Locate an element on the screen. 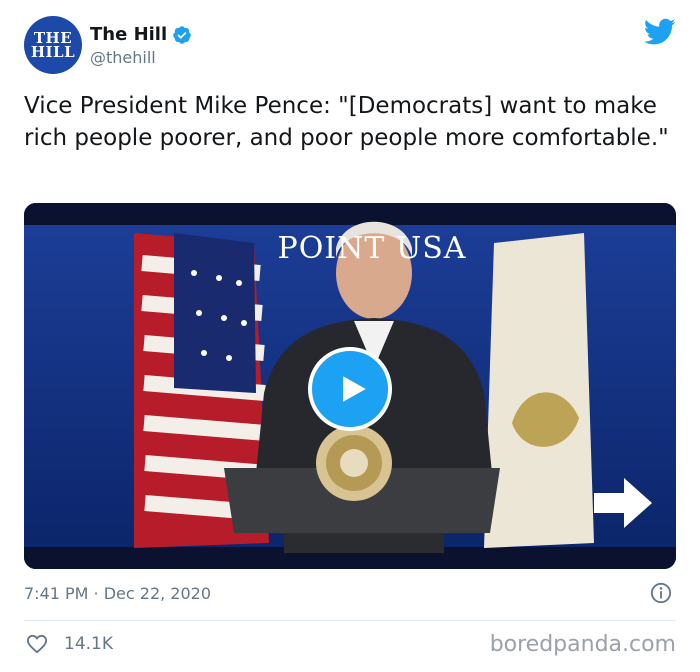 The width and height of the screenshot is (700, 672). watermark: boredpanda.com is located at coordinates (582, 644).